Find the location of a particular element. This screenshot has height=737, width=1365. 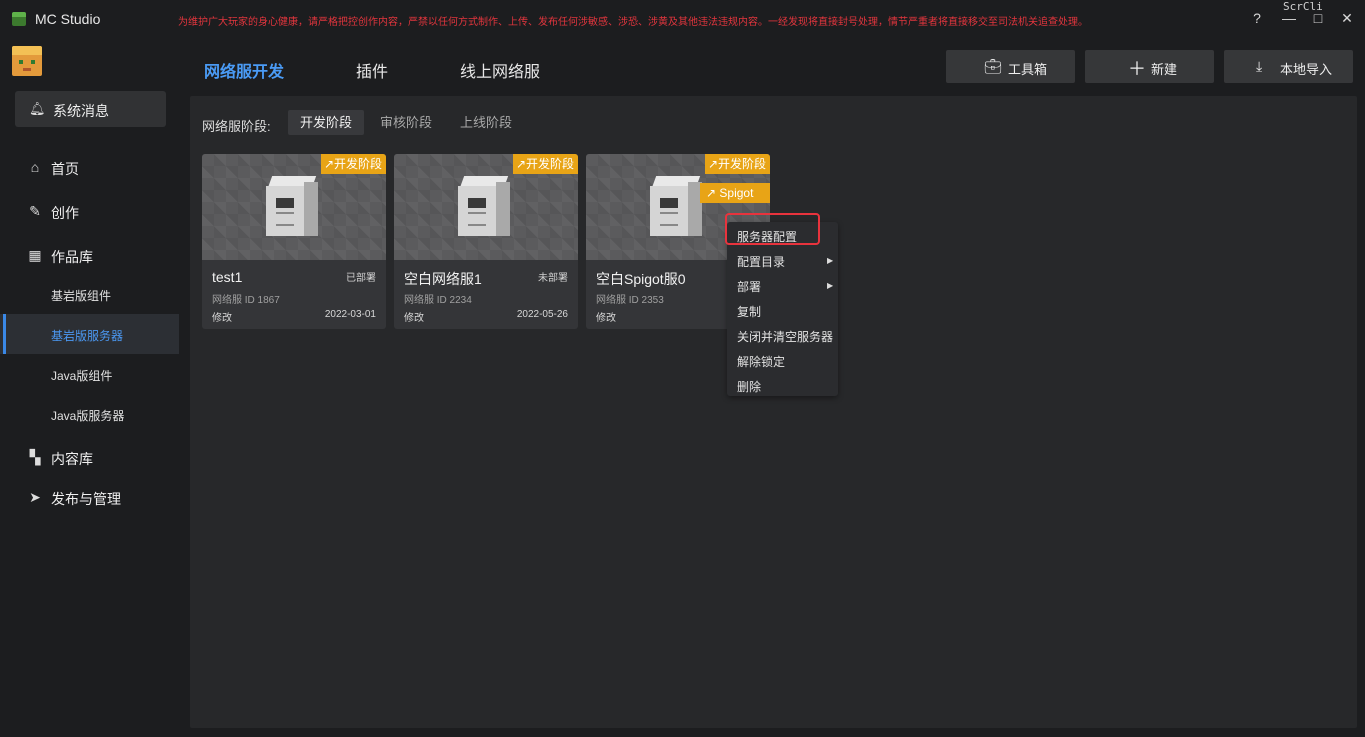

menu-item-delete: 删除 is located at coordinates (749, 386).